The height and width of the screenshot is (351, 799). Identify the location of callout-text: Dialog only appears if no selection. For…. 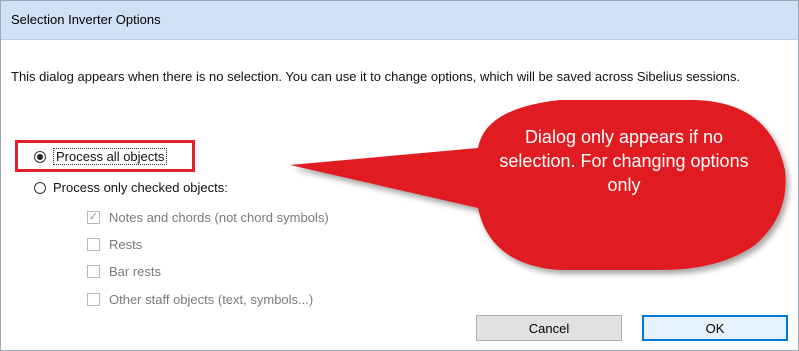
(624, 161).